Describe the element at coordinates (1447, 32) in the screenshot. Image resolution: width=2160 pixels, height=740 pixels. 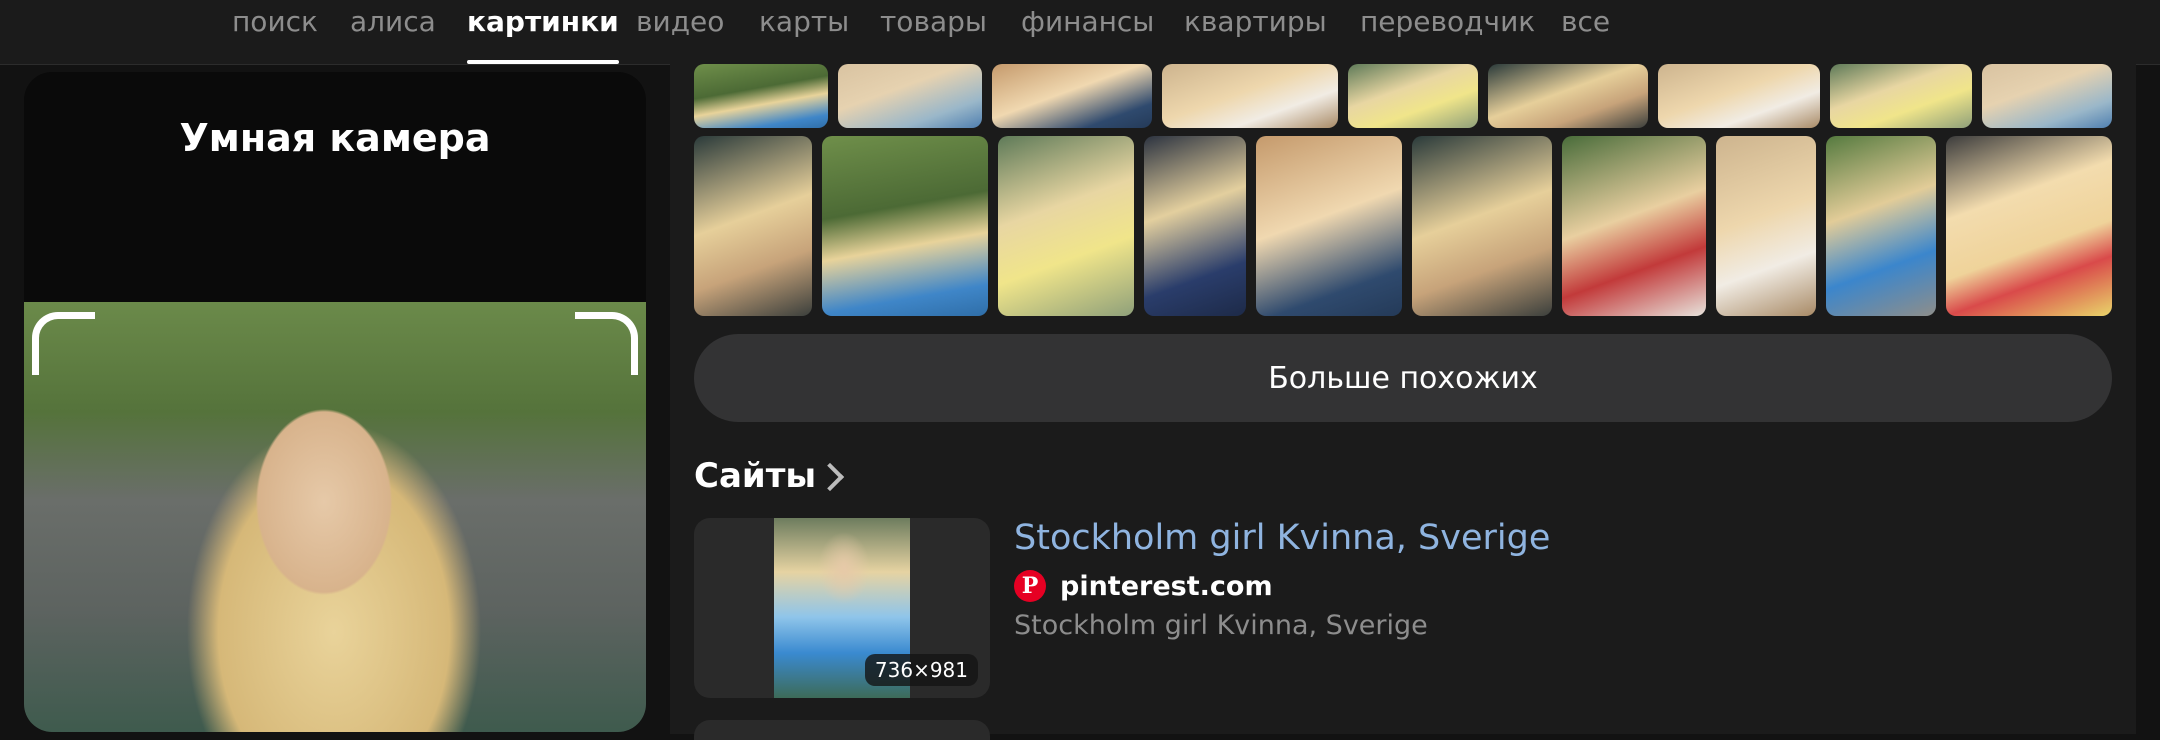
I see `tab-translator: переводчик` at that location.